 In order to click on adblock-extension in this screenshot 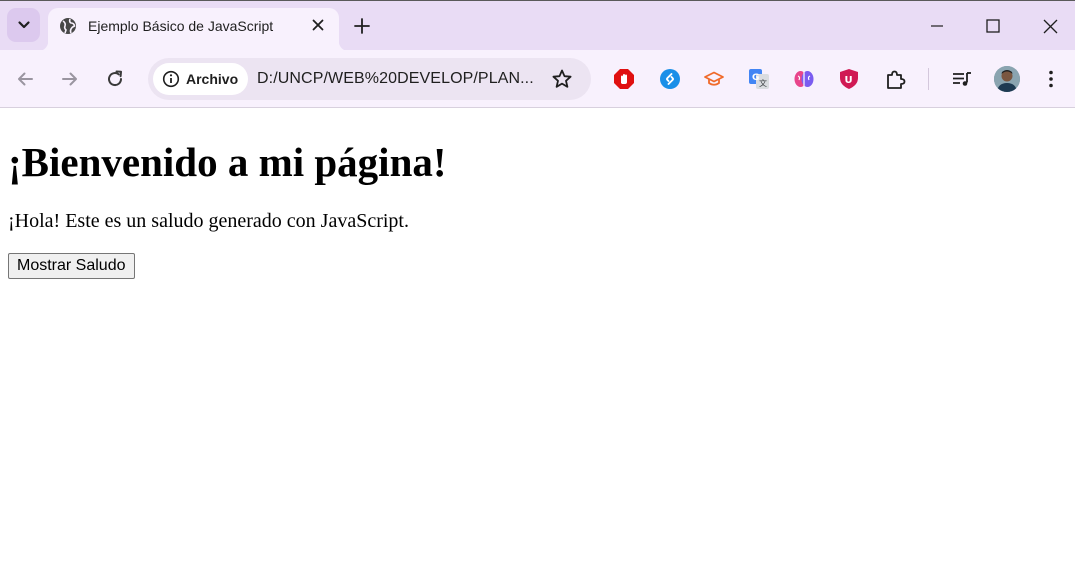, I will do `click(624, 79)`.